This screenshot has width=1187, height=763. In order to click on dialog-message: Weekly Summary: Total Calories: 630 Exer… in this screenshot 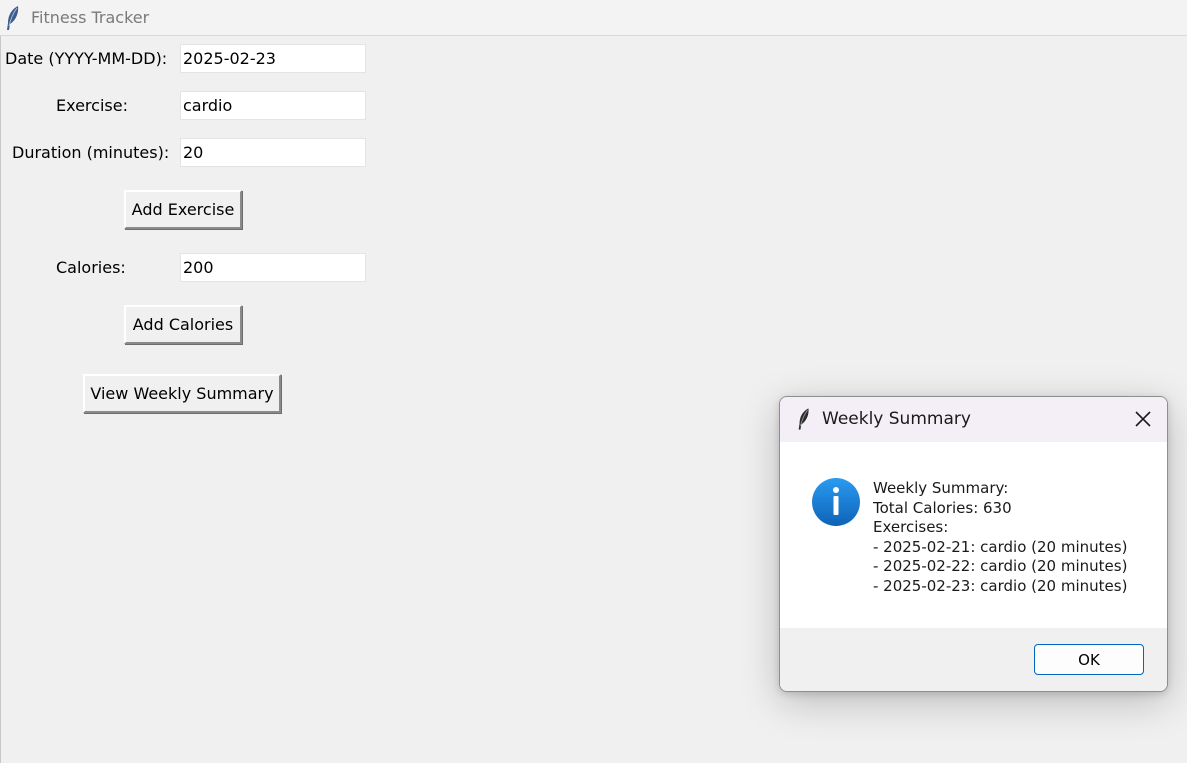, I will do `click(1000, 537)`.